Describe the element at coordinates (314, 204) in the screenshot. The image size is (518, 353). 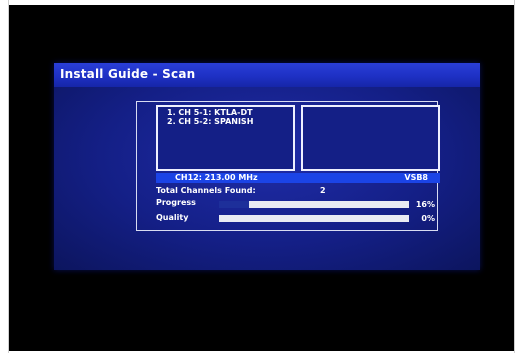
I see `progress-bar` at that location.